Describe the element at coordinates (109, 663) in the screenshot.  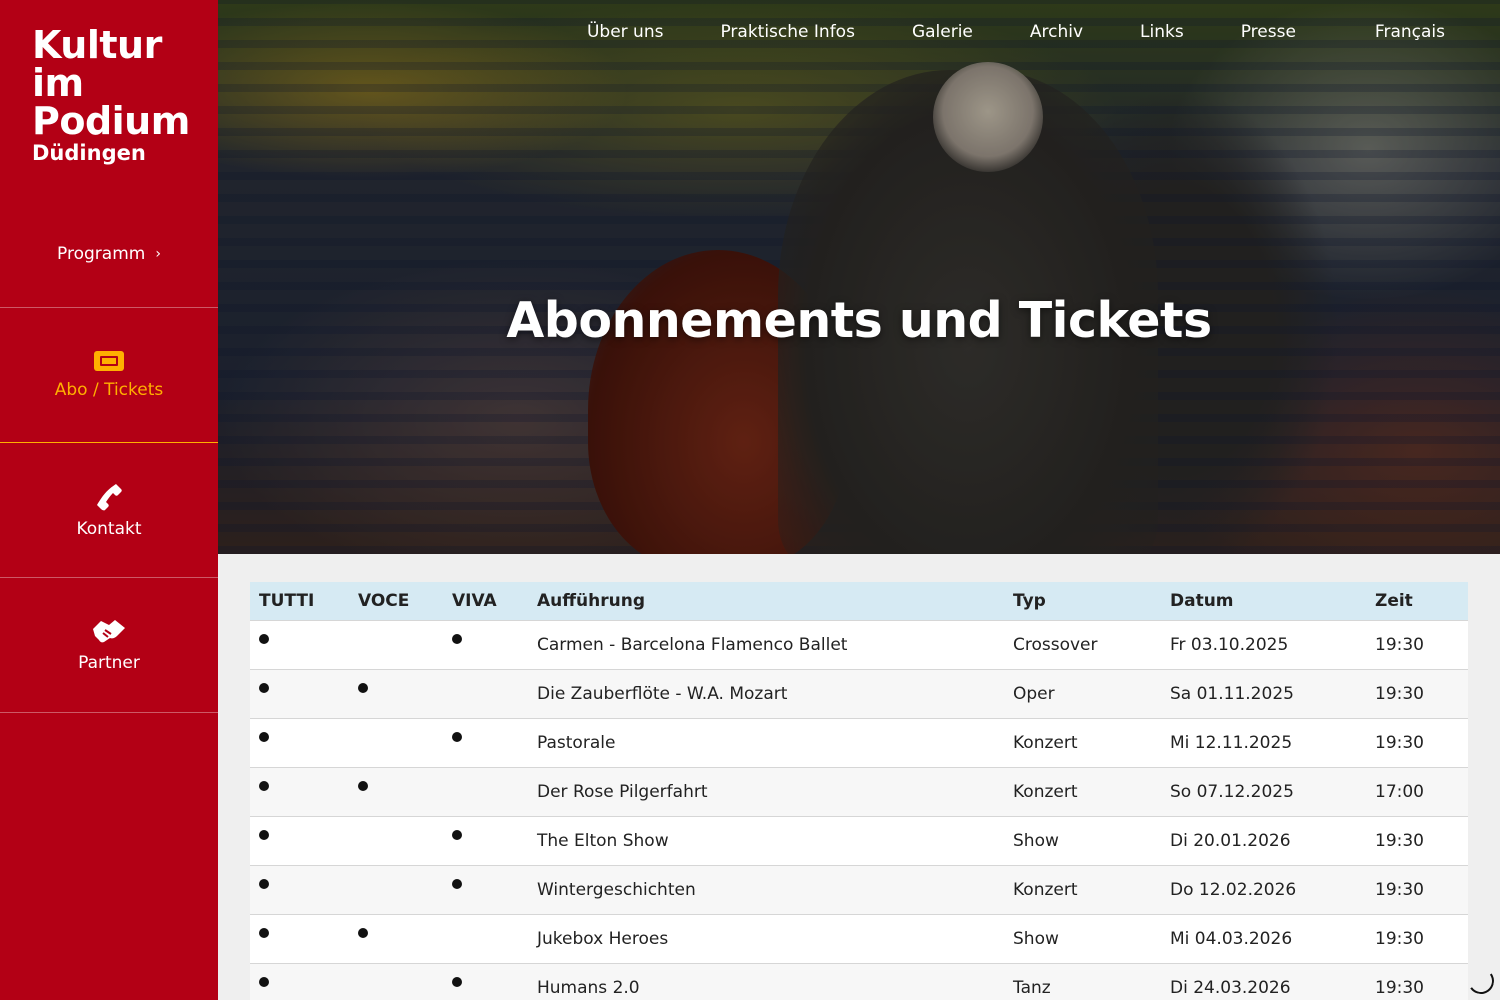
I see `sidebar-item-label: Partner` at that location.